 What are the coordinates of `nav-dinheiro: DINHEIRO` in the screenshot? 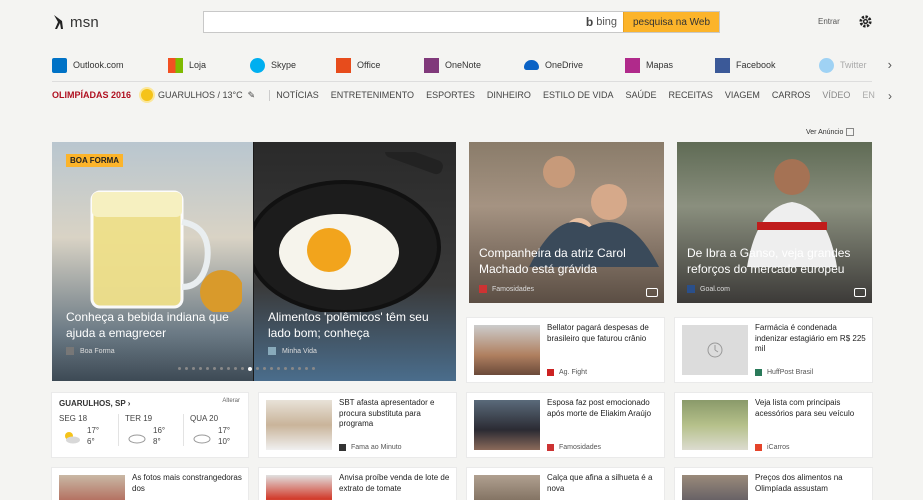 It's located at (509, 95).